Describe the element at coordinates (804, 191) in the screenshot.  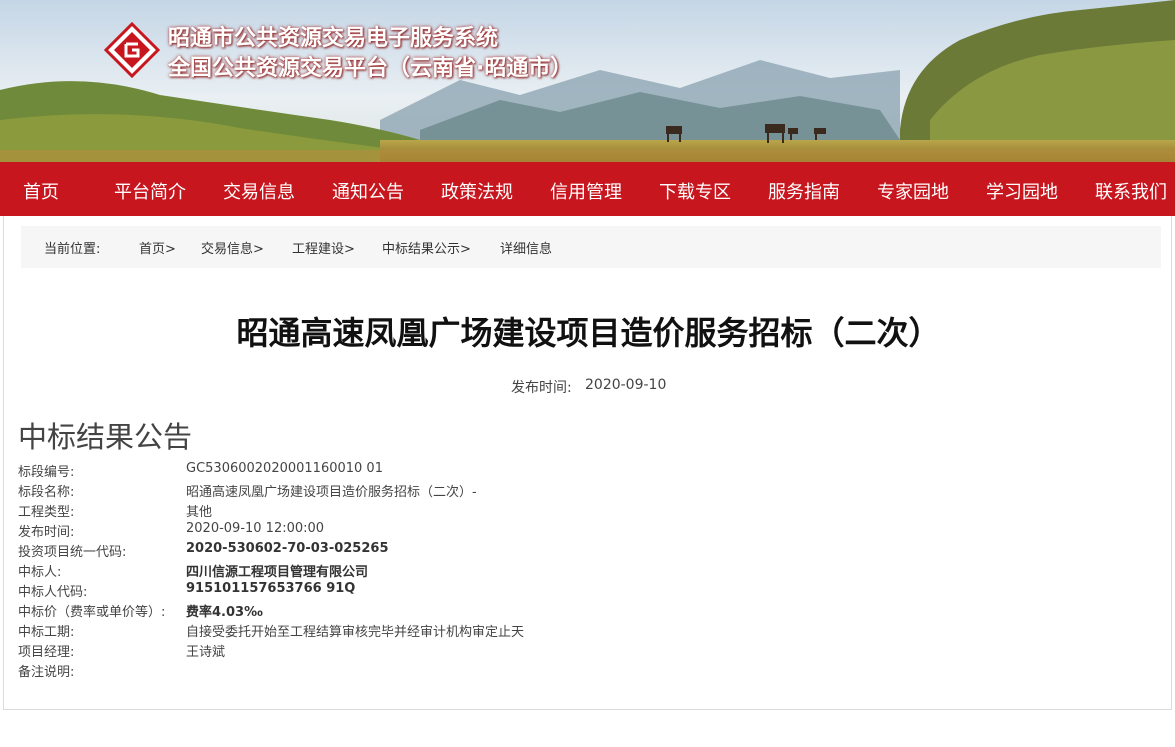
I see `nav-item-guide: 服务指南` at that location.